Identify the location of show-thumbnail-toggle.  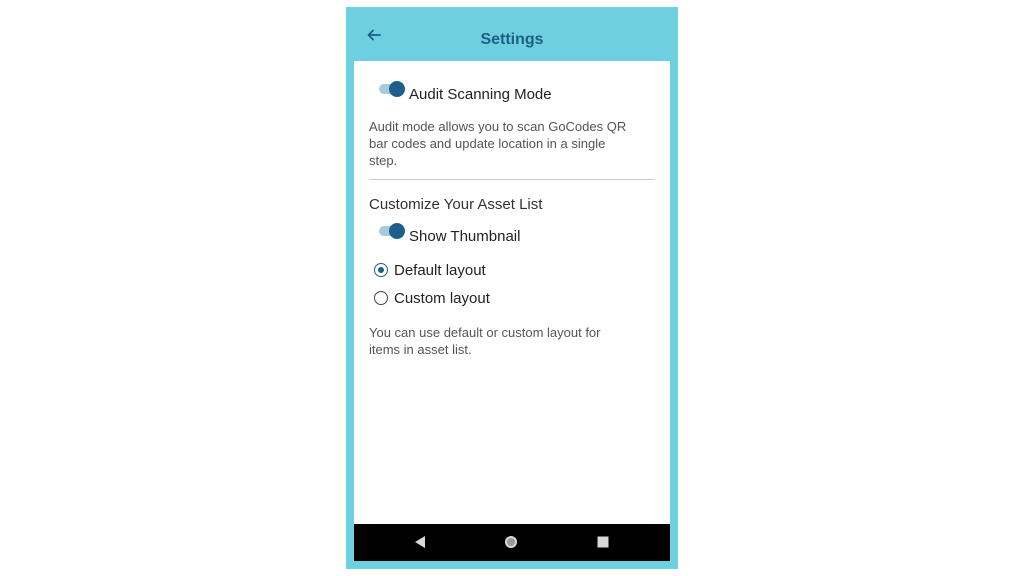
(392, 231).